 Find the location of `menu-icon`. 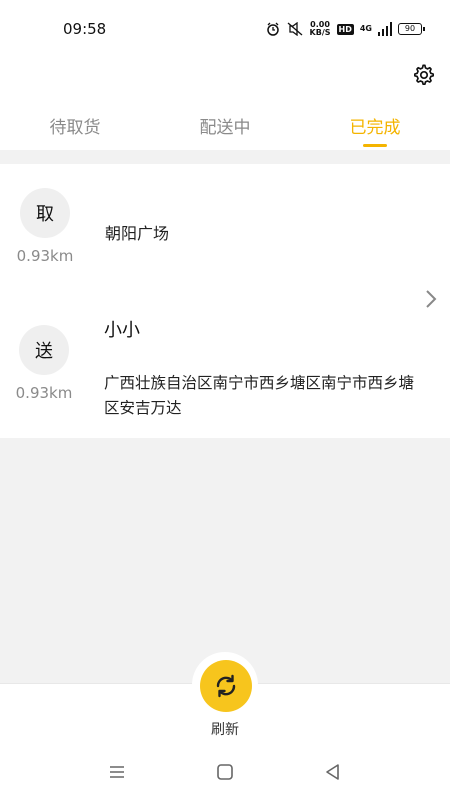

menu-icon is located at coordinates (117, 772).